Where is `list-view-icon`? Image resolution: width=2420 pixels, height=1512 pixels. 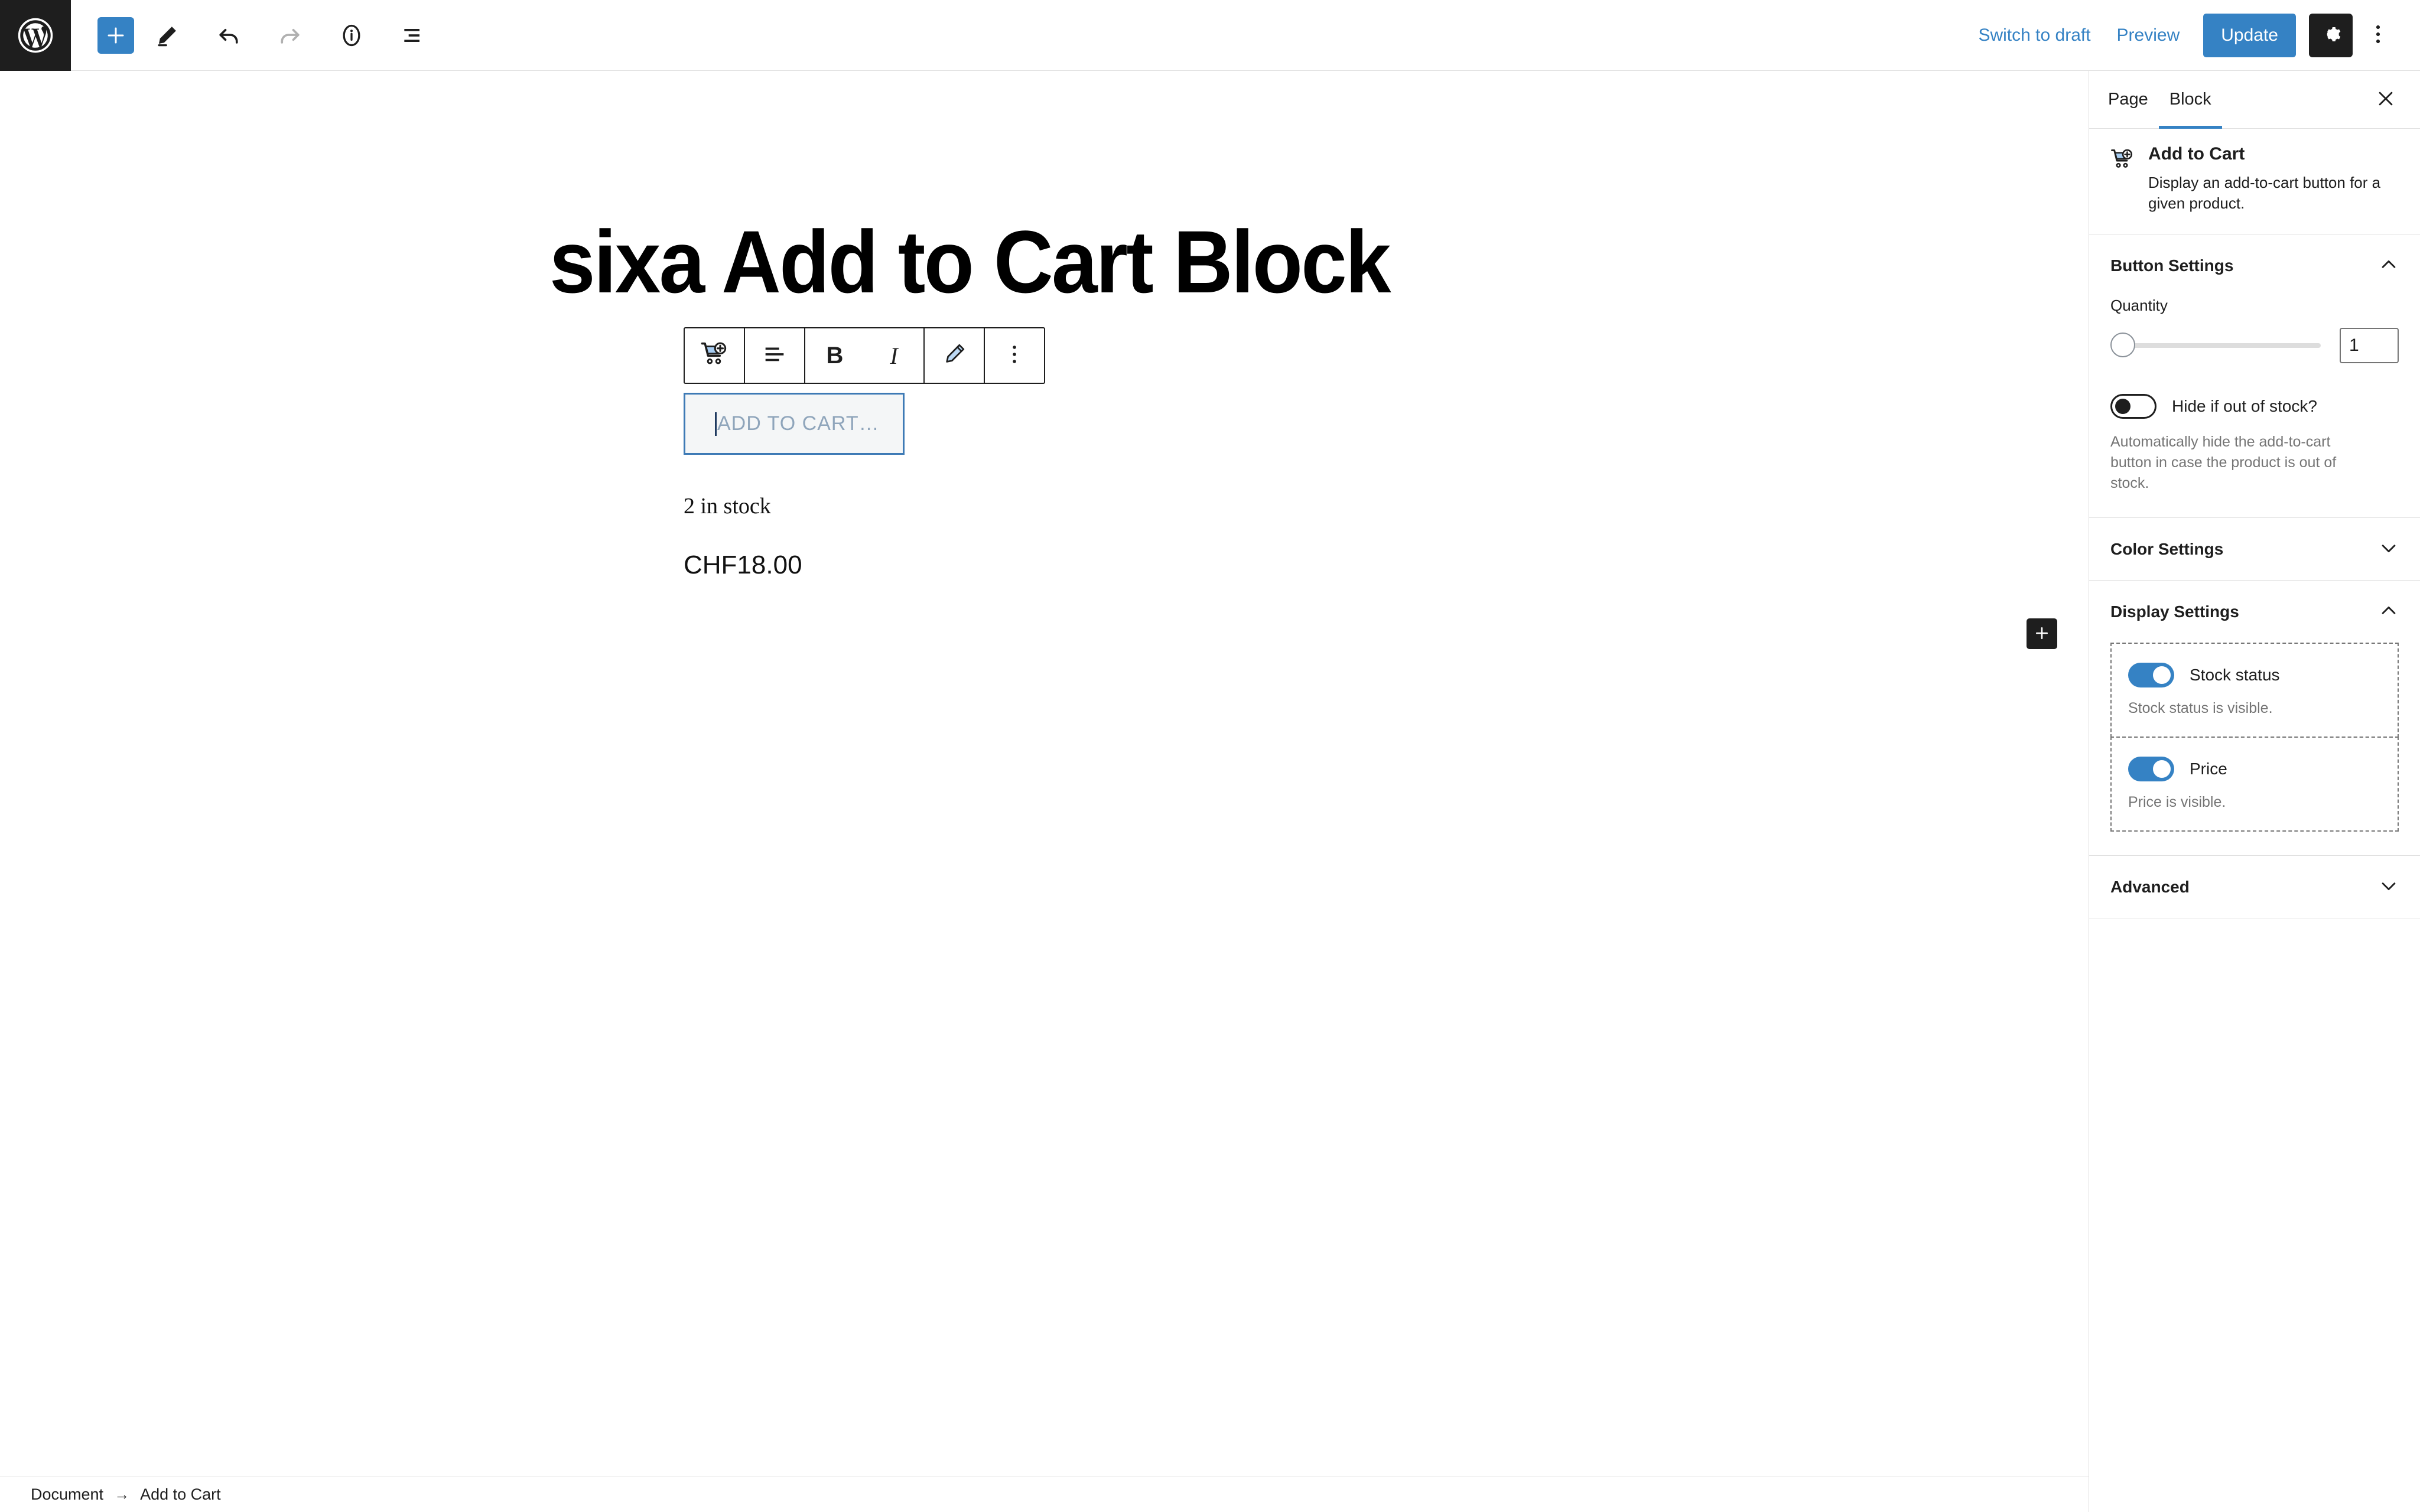
list-view-icon is located at coordinates (413, 35).